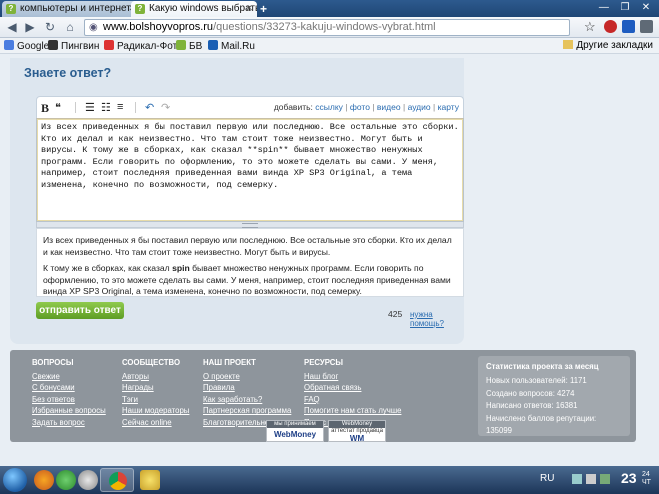 Image resolution: width=659 pixels, height=494 pixels. I want to click on maximize-icon: ❐, so click(625, 8).